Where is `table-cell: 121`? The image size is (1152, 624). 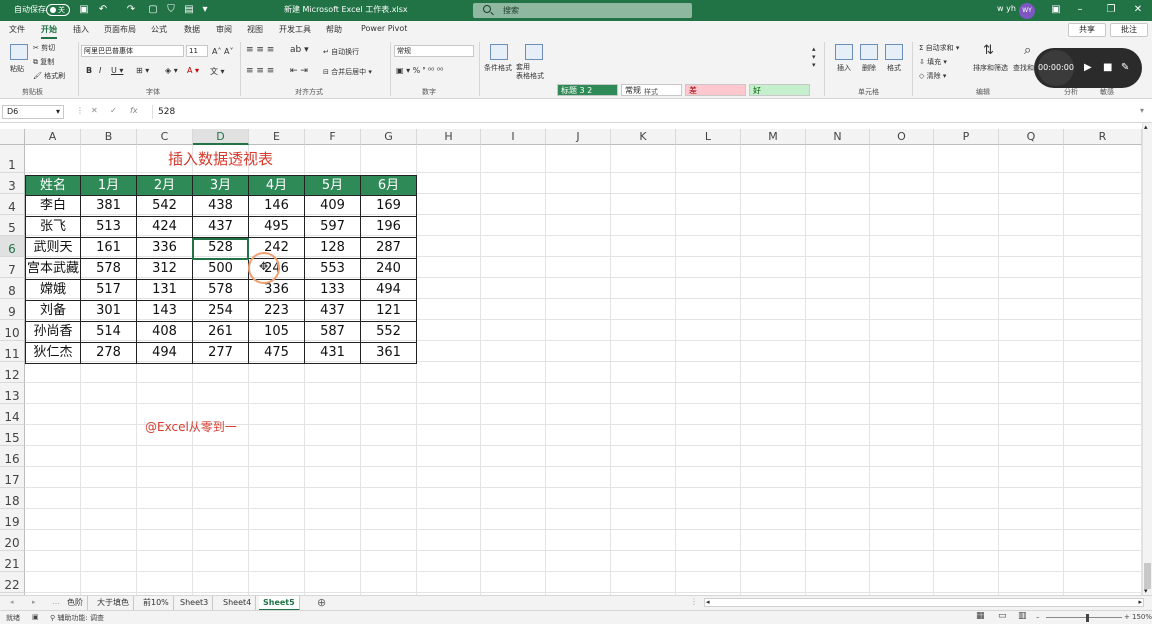
table-cell: 121 is located at coordinates (389, 311).